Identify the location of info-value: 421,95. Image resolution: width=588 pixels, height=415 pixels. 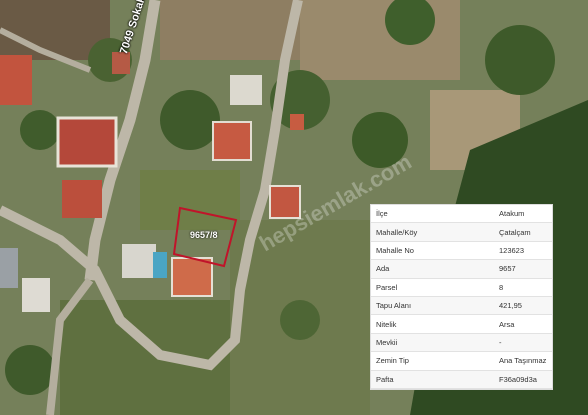
(510, 306).